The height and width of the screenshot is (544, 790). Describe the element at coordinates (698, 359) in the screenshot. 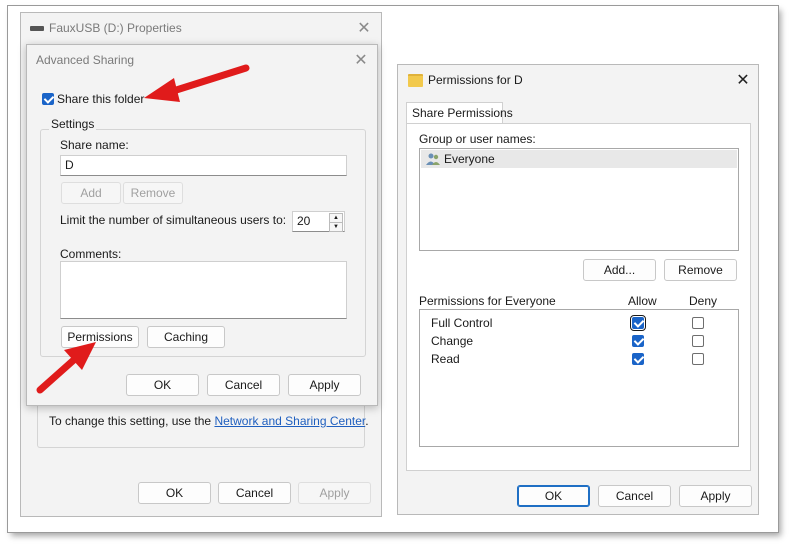

I see `deny-read-checkbox` at that location.